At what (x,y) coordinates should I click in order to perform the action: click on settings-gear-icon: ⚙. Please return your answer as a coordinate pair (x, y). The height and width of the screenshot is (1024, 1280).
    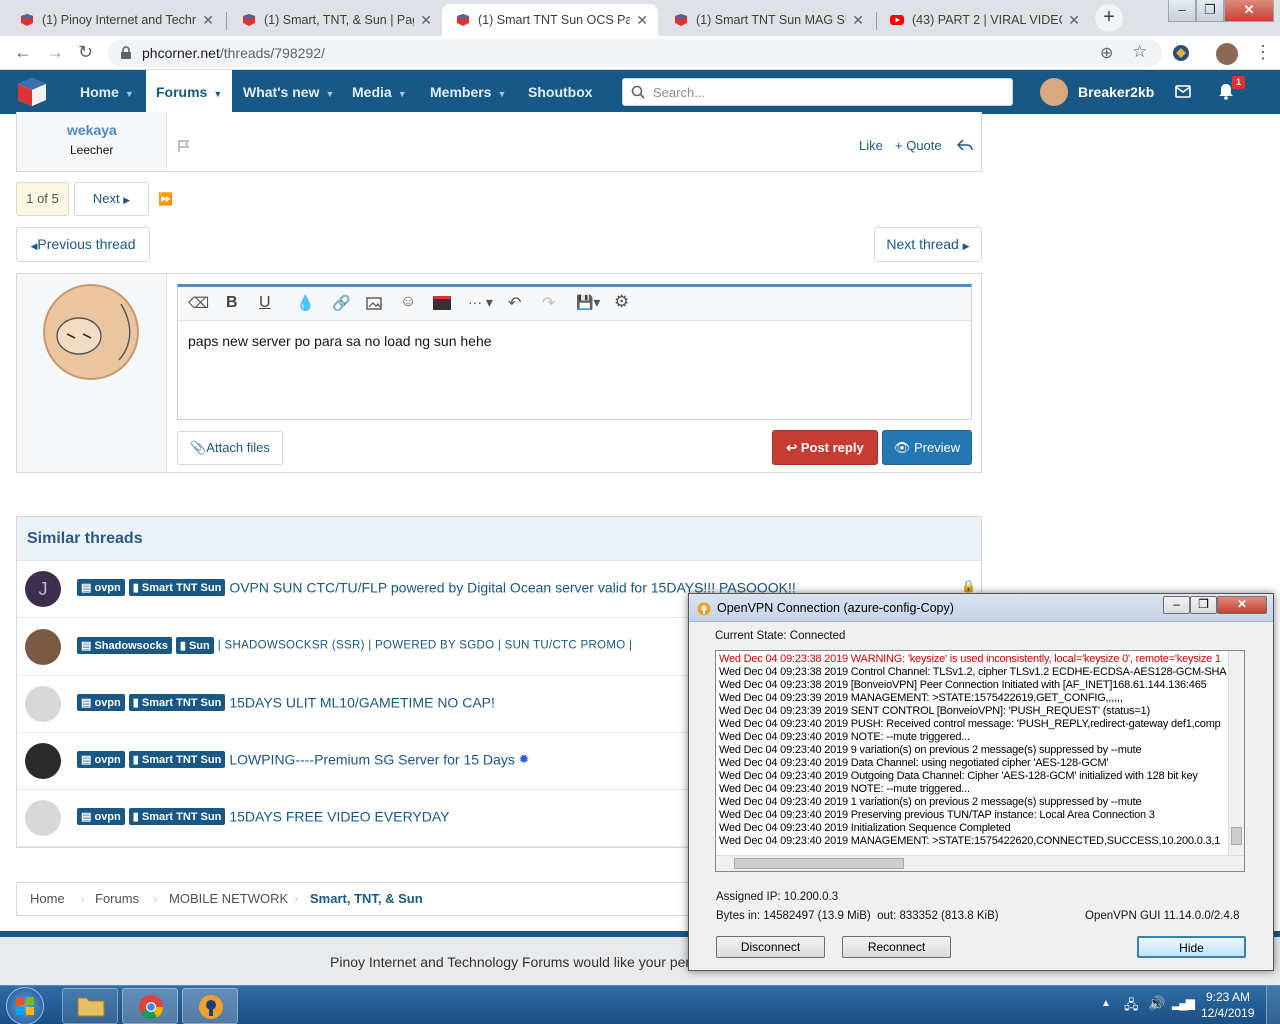
    Looking at the image, I should click on (621, 302).